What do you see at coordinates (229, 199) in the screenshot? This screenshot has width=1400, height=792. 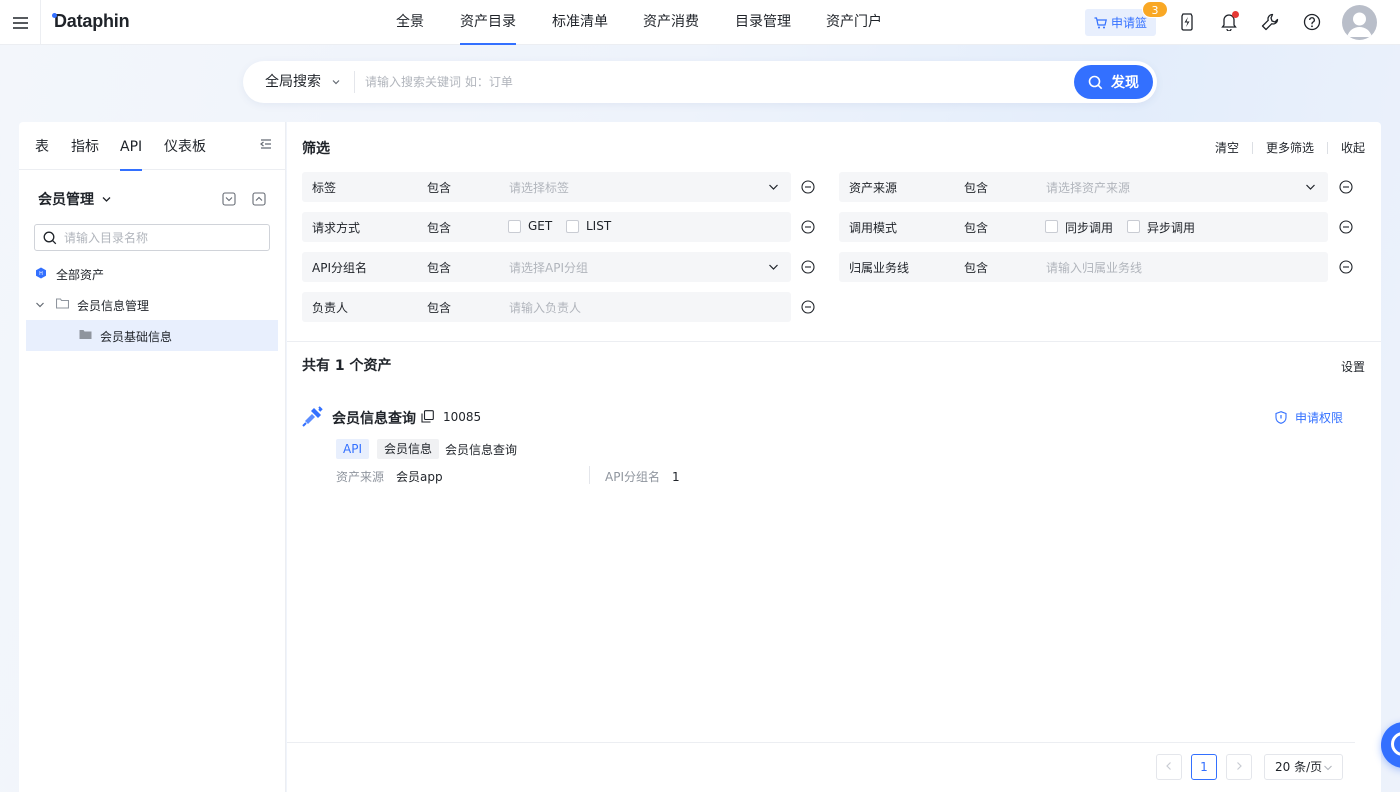 I see `expand-all-icon` at bounding box center [229, 199].